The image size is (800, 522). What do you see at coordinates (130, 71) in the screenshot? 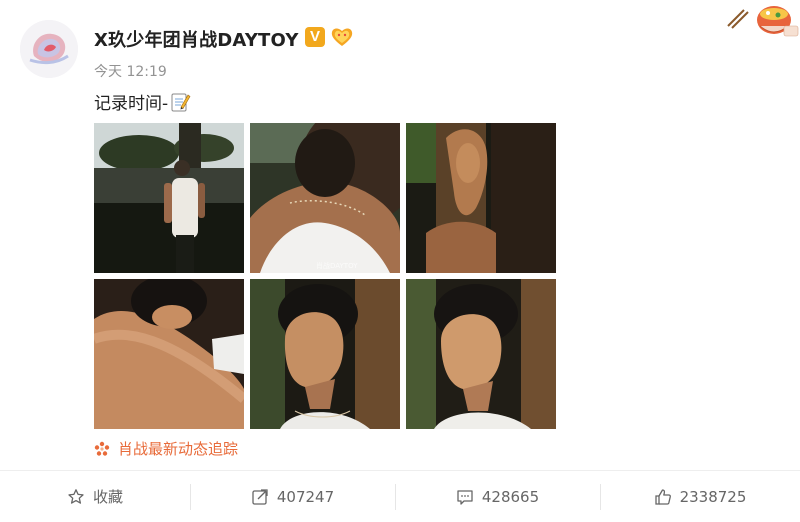
I see `post-time: 今天 12:19` at bounding box center [130, 71].